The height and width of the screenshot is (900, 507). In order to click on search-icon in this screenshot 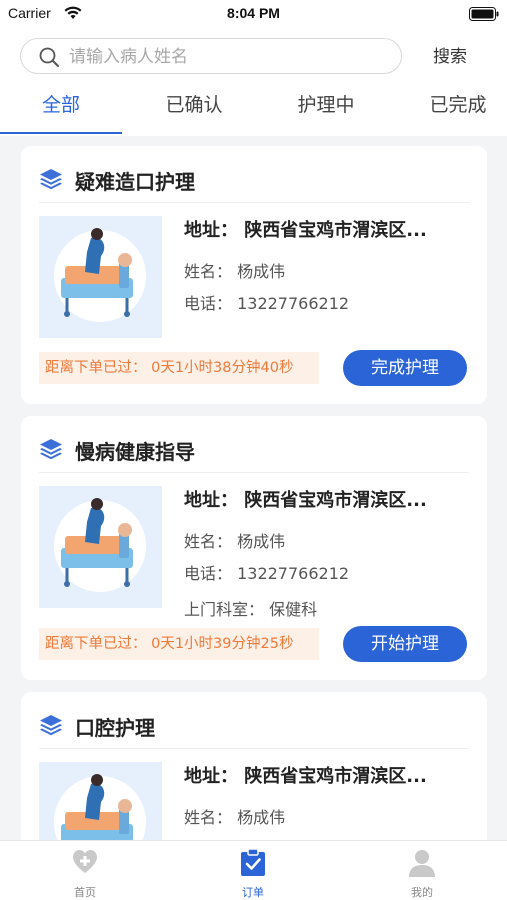, I will do `click(49, 57)`.